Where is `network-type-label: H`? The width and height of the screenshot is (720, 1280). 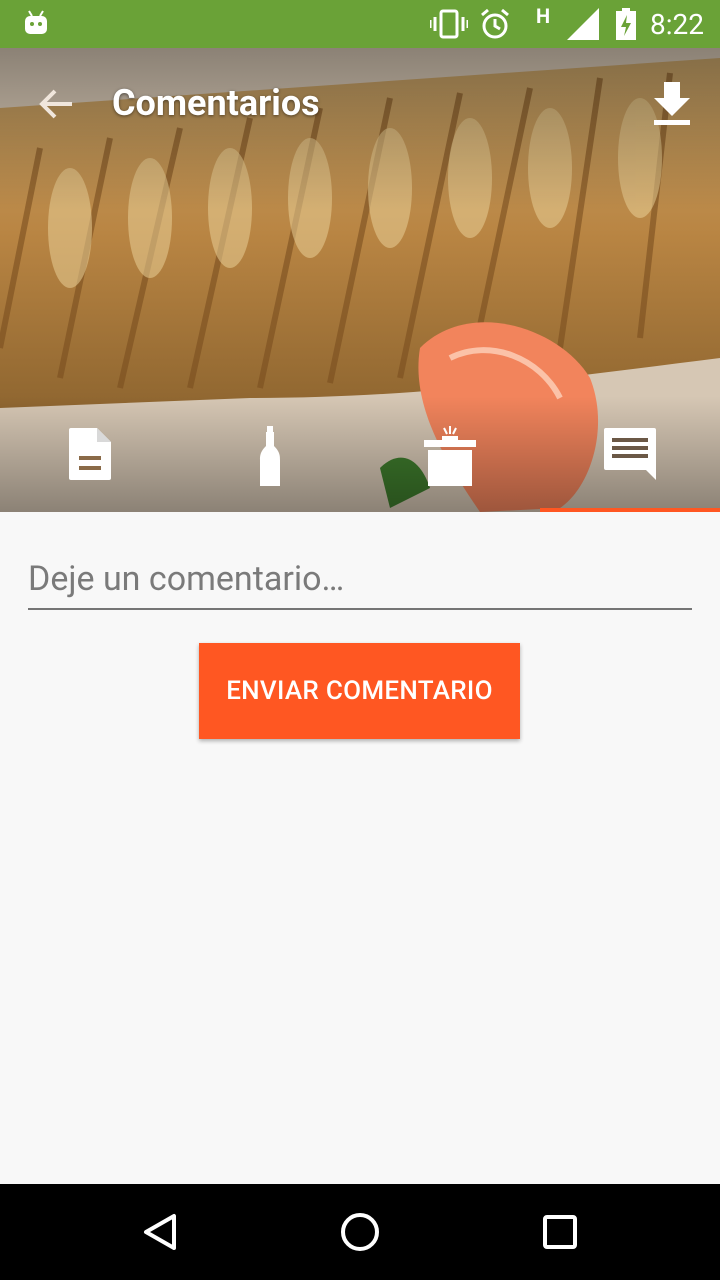
network-type-label: H is located at coordinates (543, 16).